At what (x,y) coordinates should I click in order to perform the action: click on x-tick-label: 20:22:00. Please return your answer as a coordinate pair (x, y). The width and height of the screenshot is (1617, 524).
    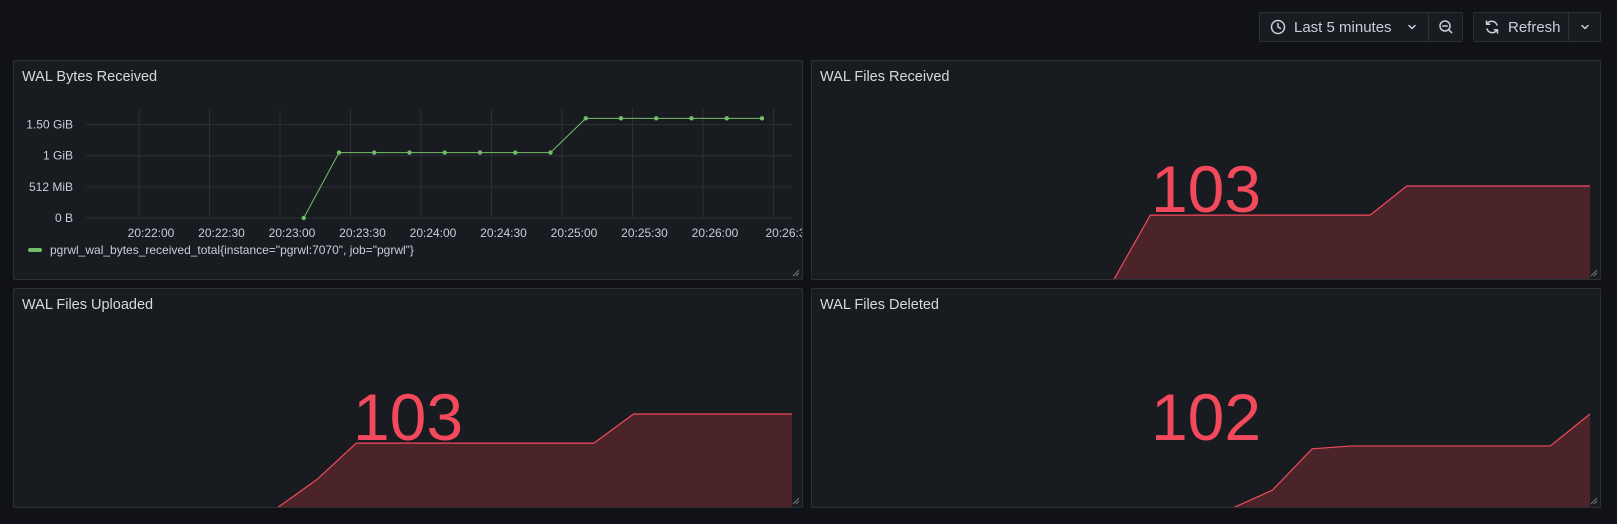
    Looking at the image, I should click on (151, 233).